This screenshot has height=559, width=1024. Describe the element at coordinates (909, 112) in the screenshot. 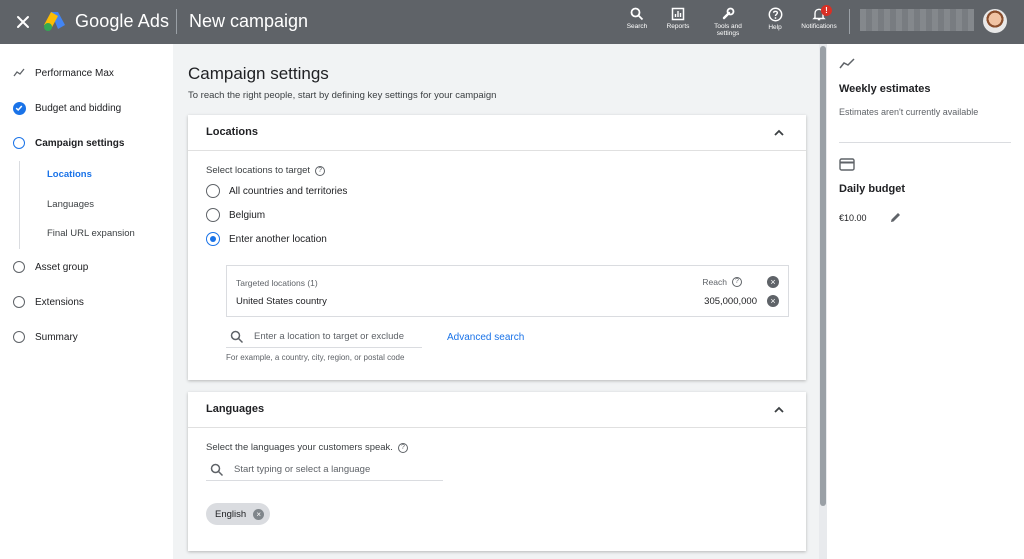

I see `weekly-estimates-text: Estimates aren't currently available` at that location.